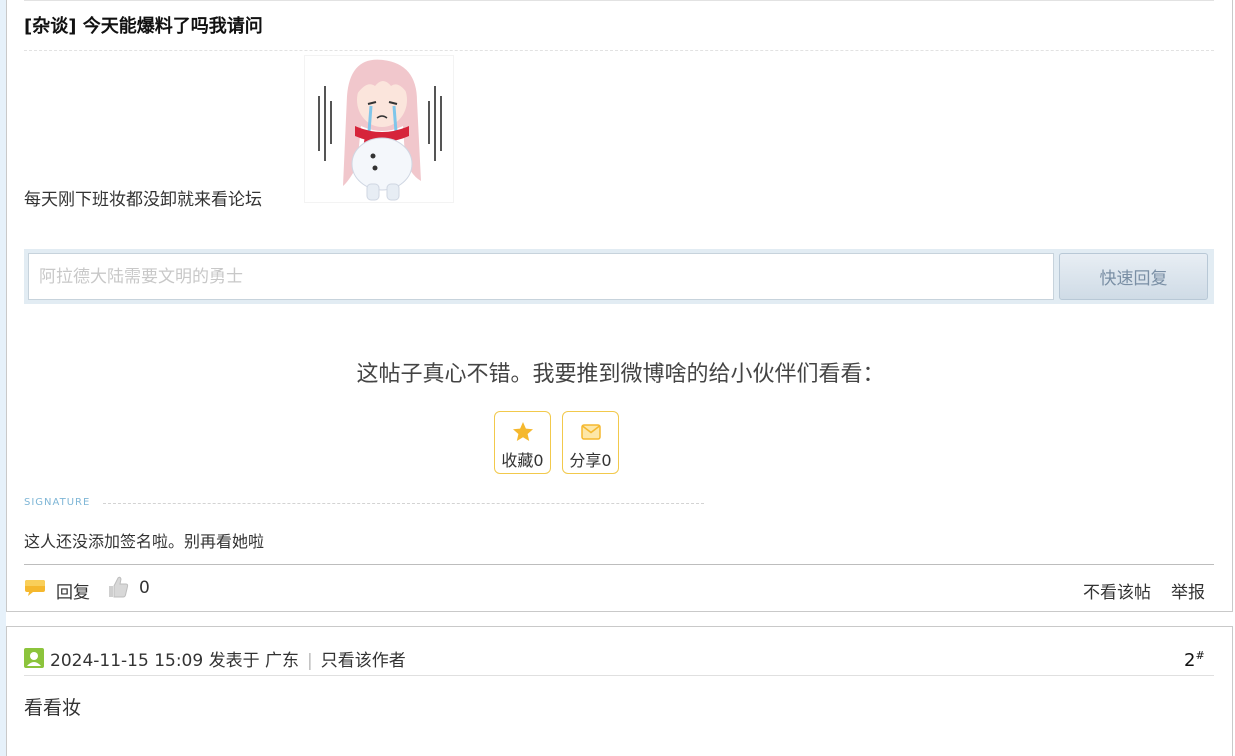  What do you see at coordinates (35, 590) in the screenshot?
I see `speech-bubble-icon` at bounding box center [35, 590].